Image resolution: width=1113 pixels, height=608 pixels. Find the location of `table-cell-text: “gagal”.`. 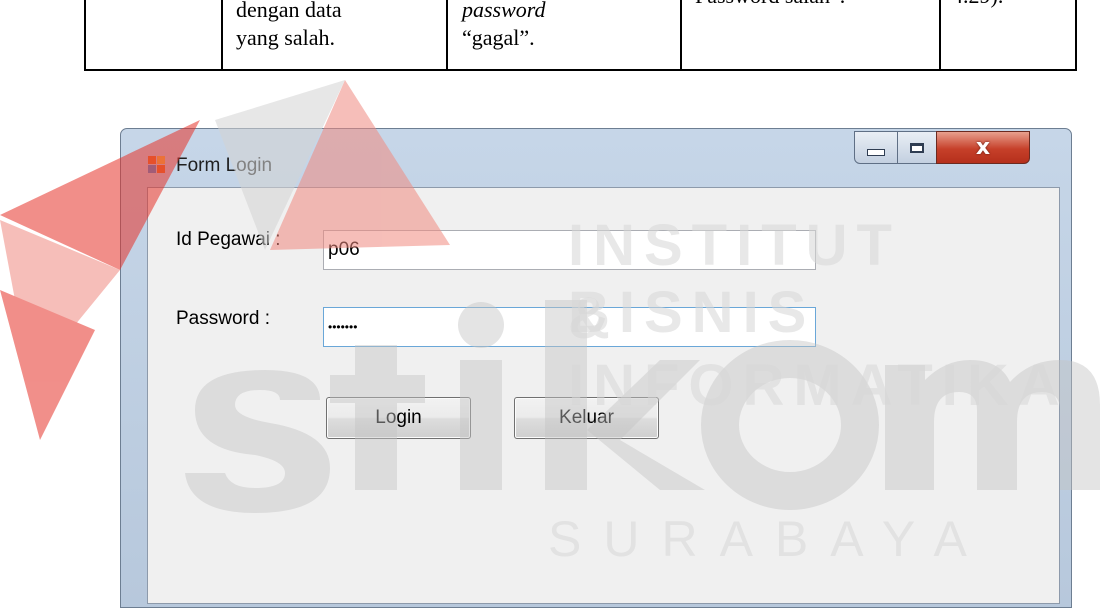

table-cell-text: “gagal”. is located at coordinates (498, 37).